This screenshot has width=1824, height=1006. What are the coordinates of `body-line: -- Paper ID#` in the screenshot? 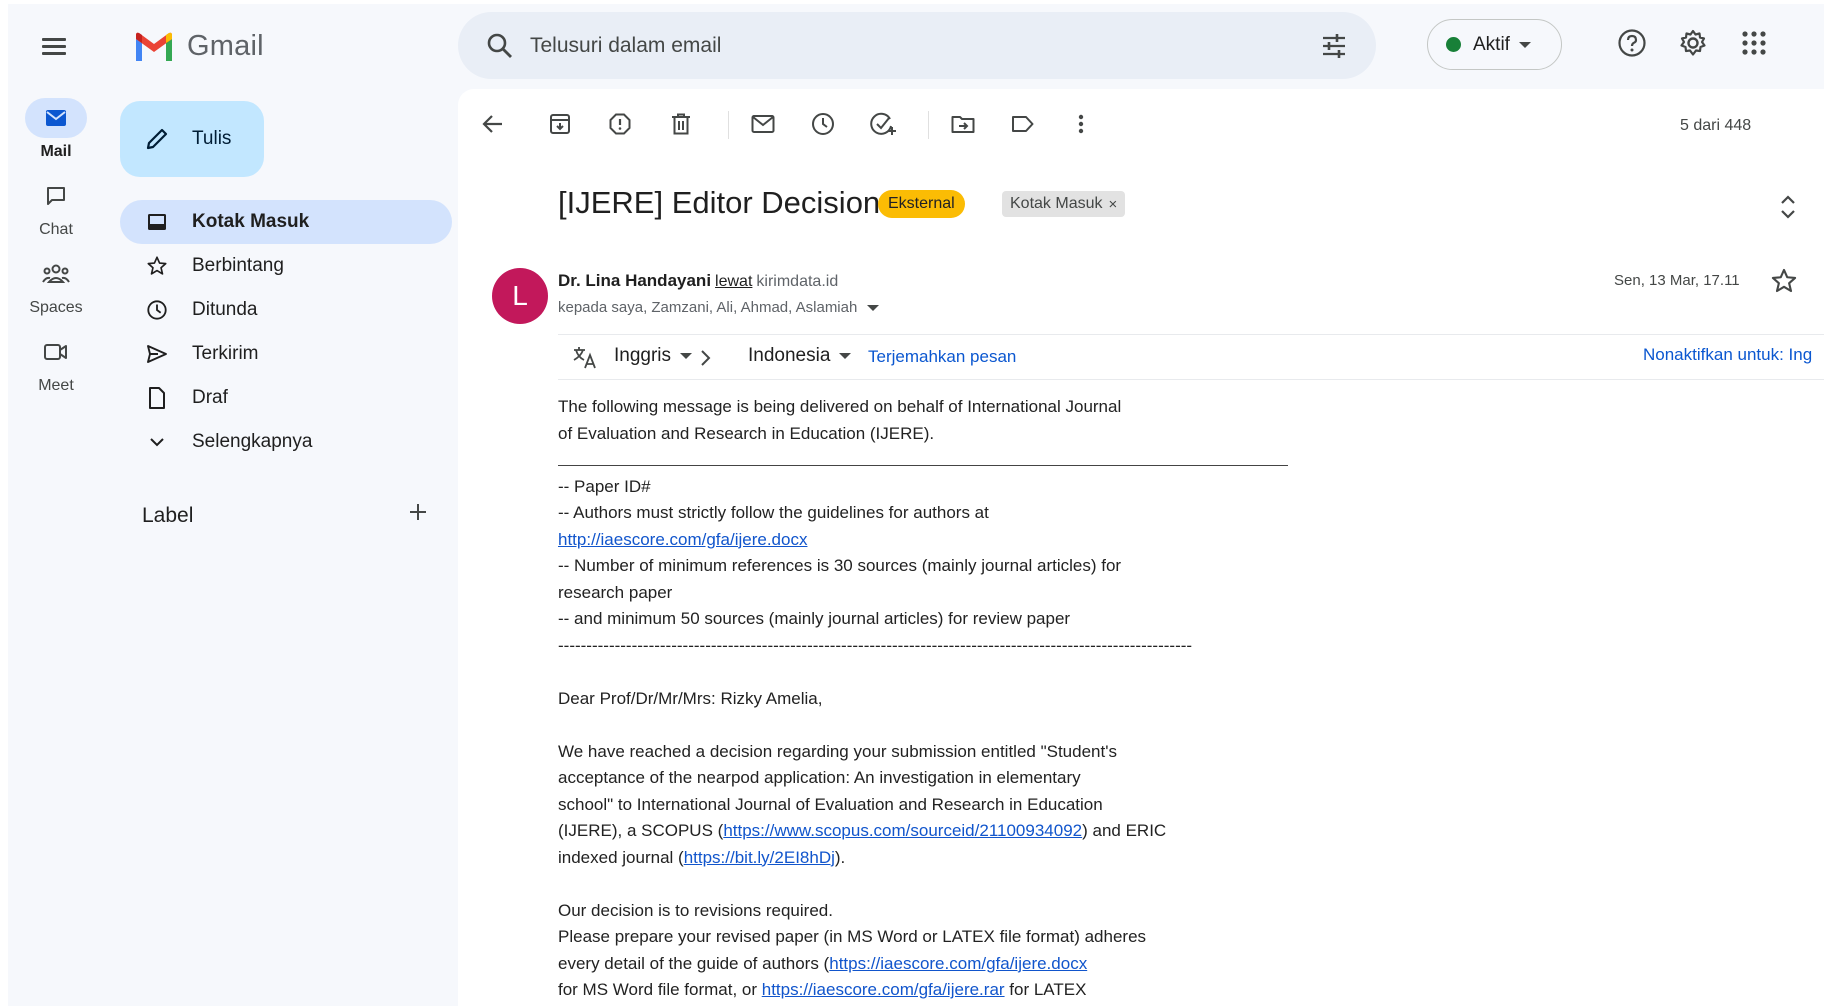 It's located at (604, 486).